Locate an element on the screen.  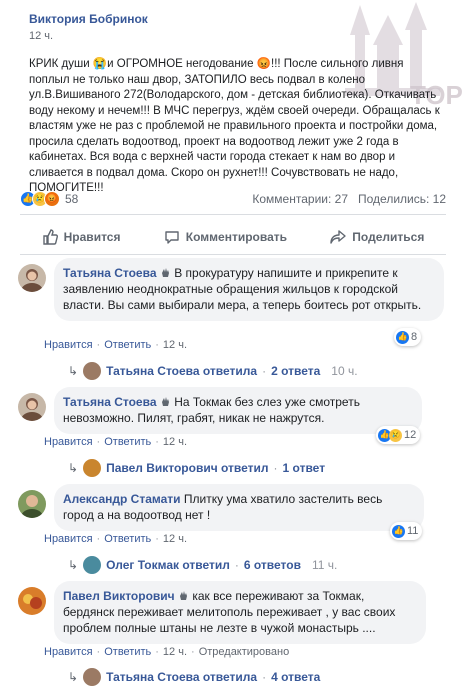
post-author: Виктория Бобринок is located at coordinates (88, 19).